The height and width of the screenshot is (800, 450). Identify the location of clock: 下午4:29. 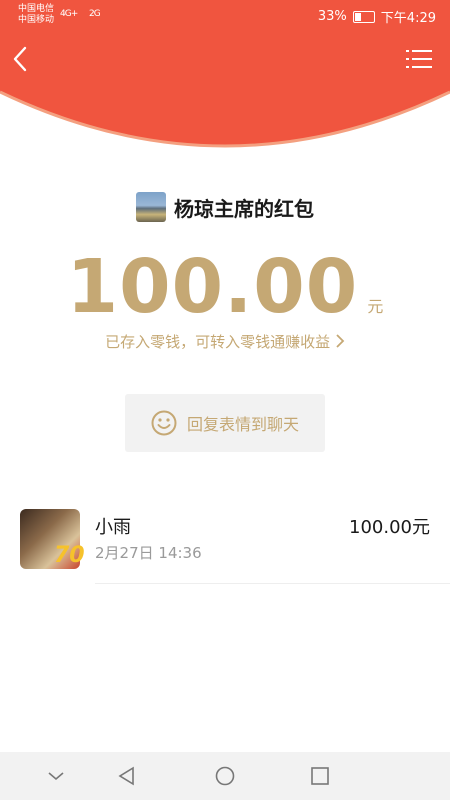
(408, 18).